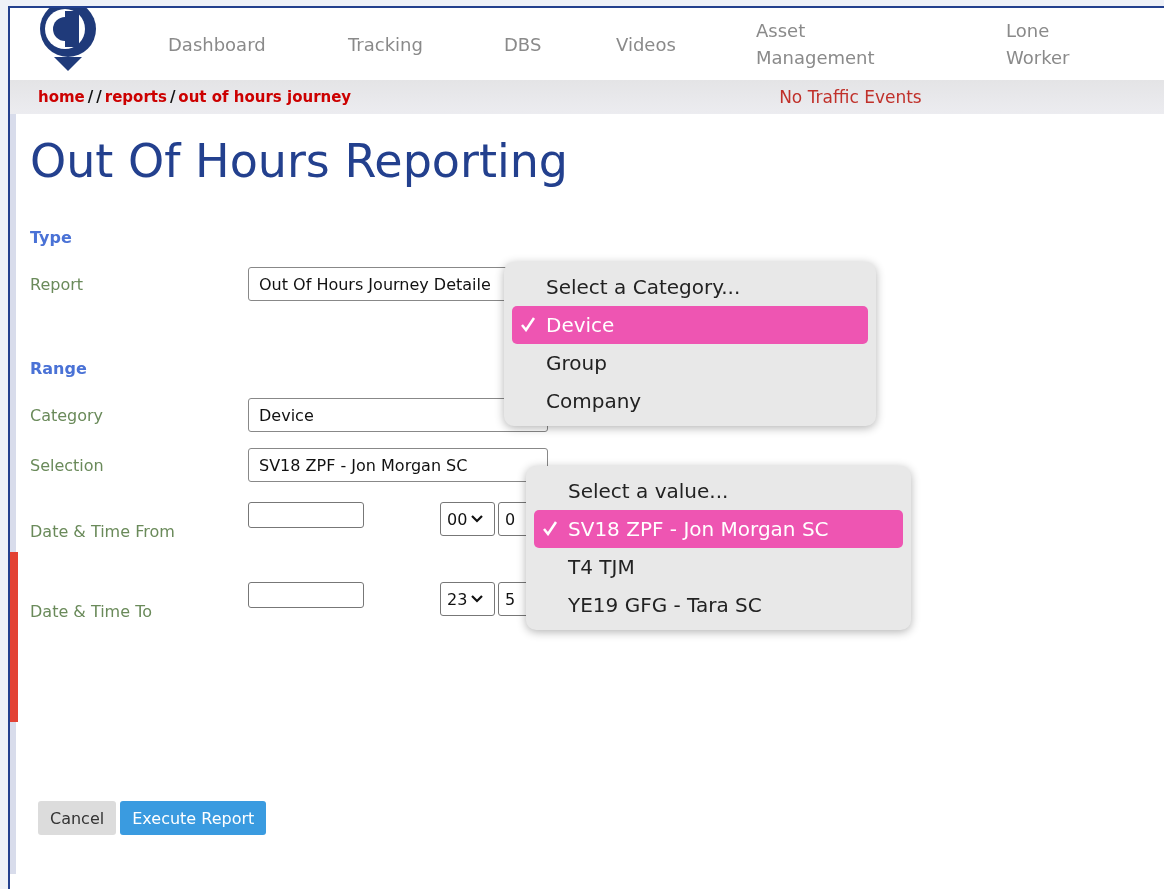 This screenshot has height=889, width=1164. What do you see at coordinates (686, 44) in the screenshot?
I see `nav-link: Videos` at bounding box center [686, 44].